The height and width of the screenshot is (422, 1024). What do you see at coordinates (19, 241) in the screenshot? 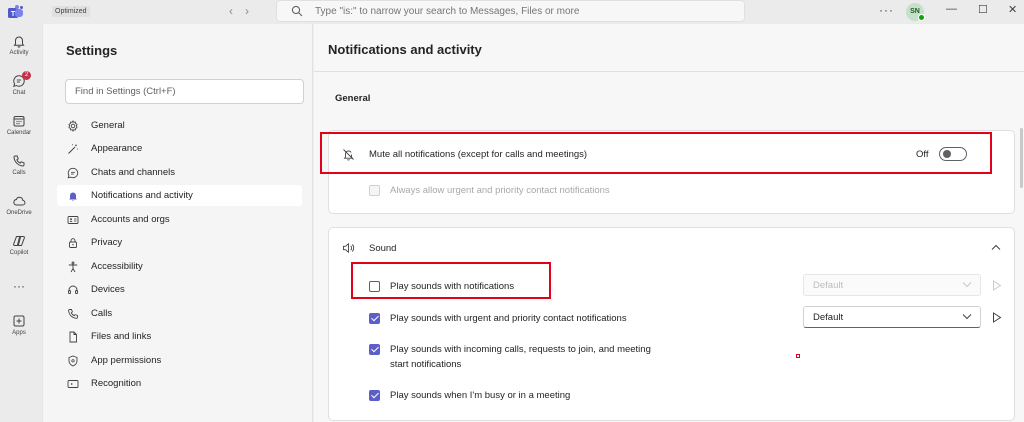
I see `copilot-icon` at bounding box center [19, 241].